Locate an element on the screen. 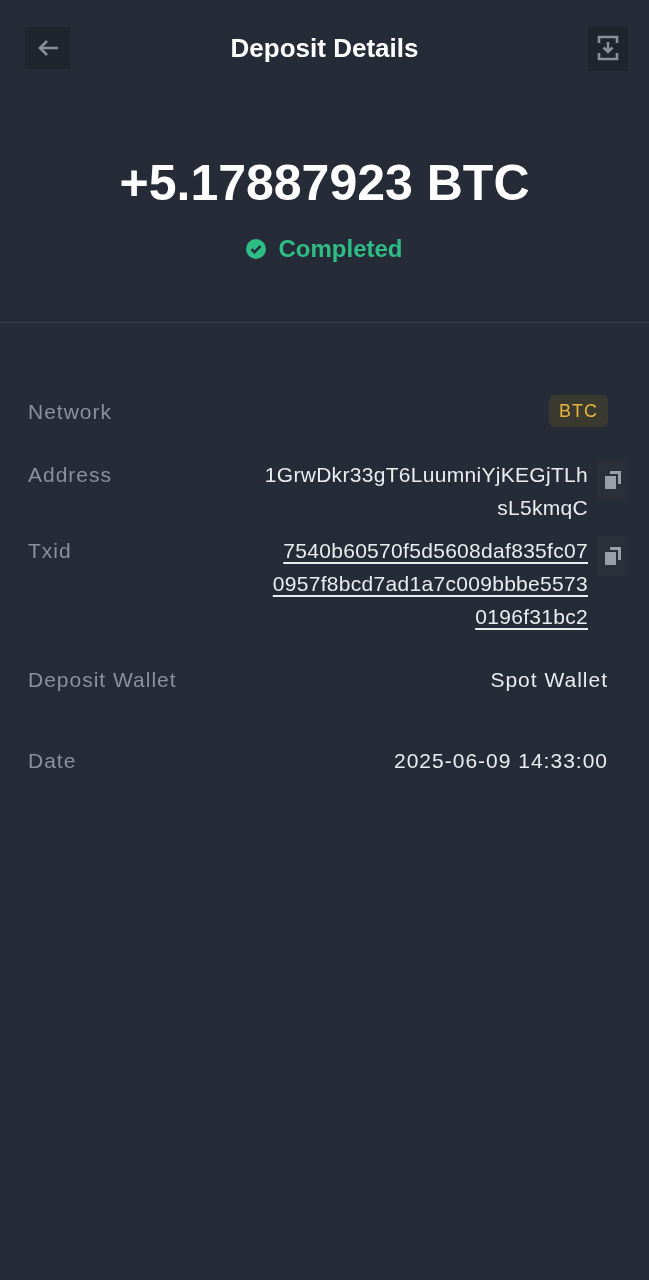  detail-value: Spot Wallet is located at coordinates (549, 680).